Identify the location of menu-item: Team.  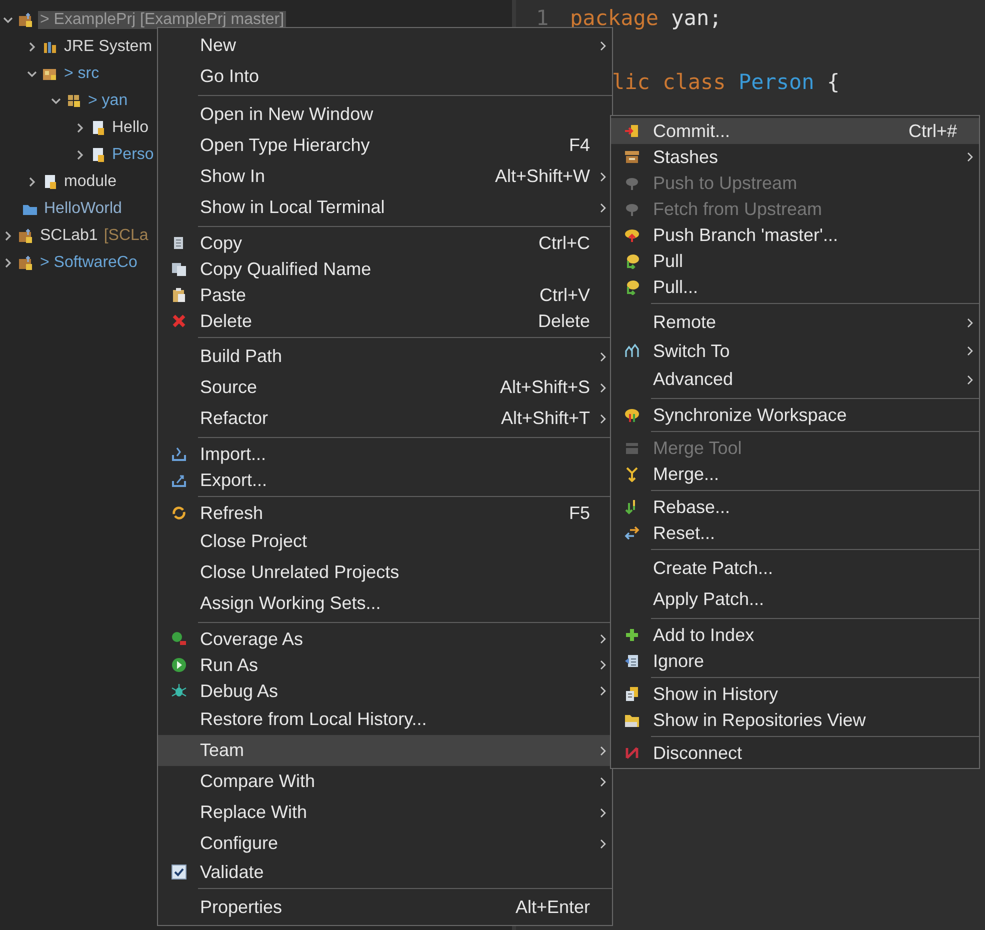
(385, 750).